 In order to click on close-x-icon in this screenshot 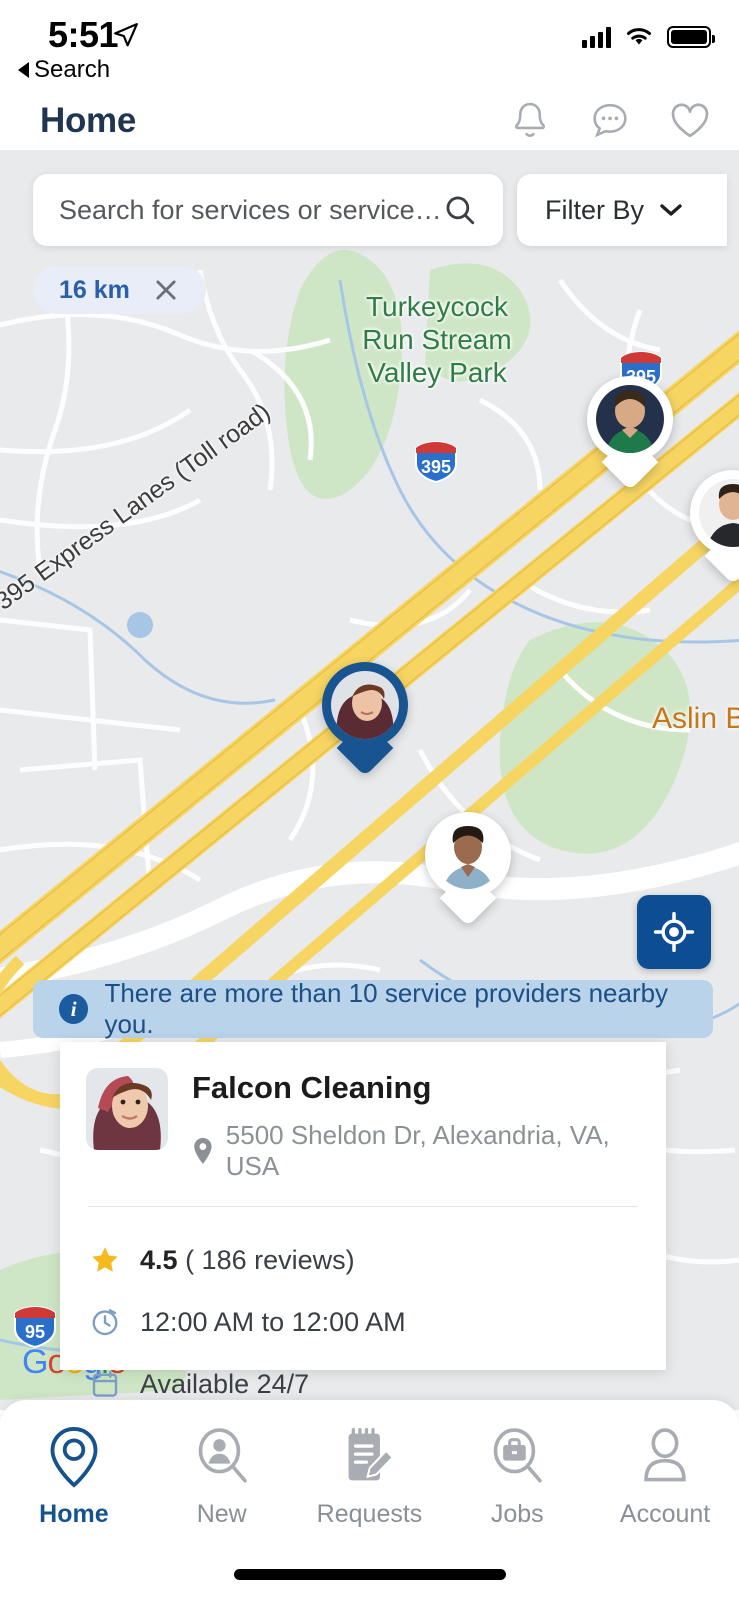, I will do `click(166, 290)`.